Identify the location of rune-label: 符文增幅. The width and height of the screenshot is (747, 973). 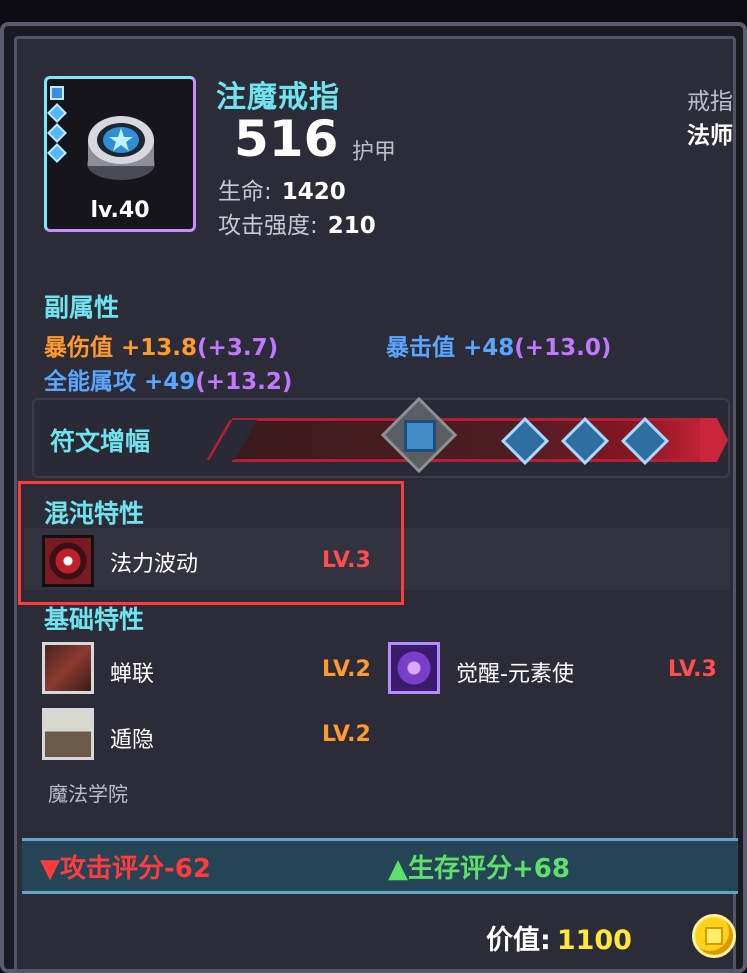
(100, 441).